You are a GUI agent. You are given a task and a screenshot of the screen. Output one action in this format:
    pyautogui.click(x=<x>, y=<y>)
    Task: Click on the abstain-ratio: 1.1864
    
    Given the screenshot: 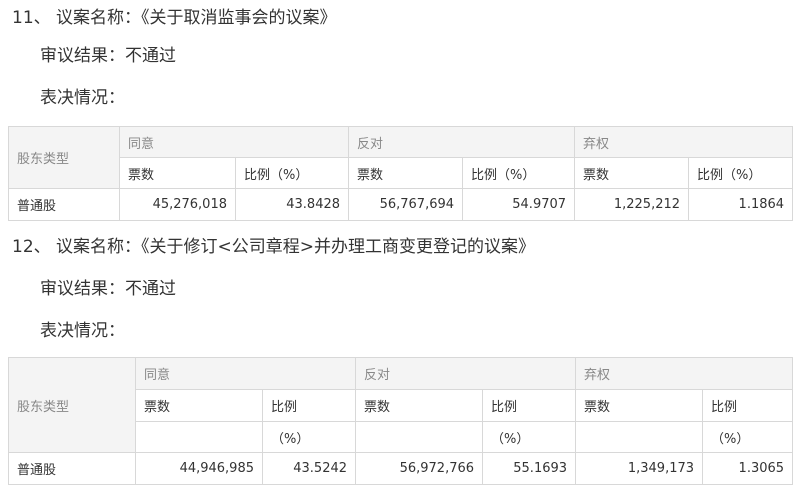 What is the action you would take?
    pyautogui.click(x=741, y=204)
    